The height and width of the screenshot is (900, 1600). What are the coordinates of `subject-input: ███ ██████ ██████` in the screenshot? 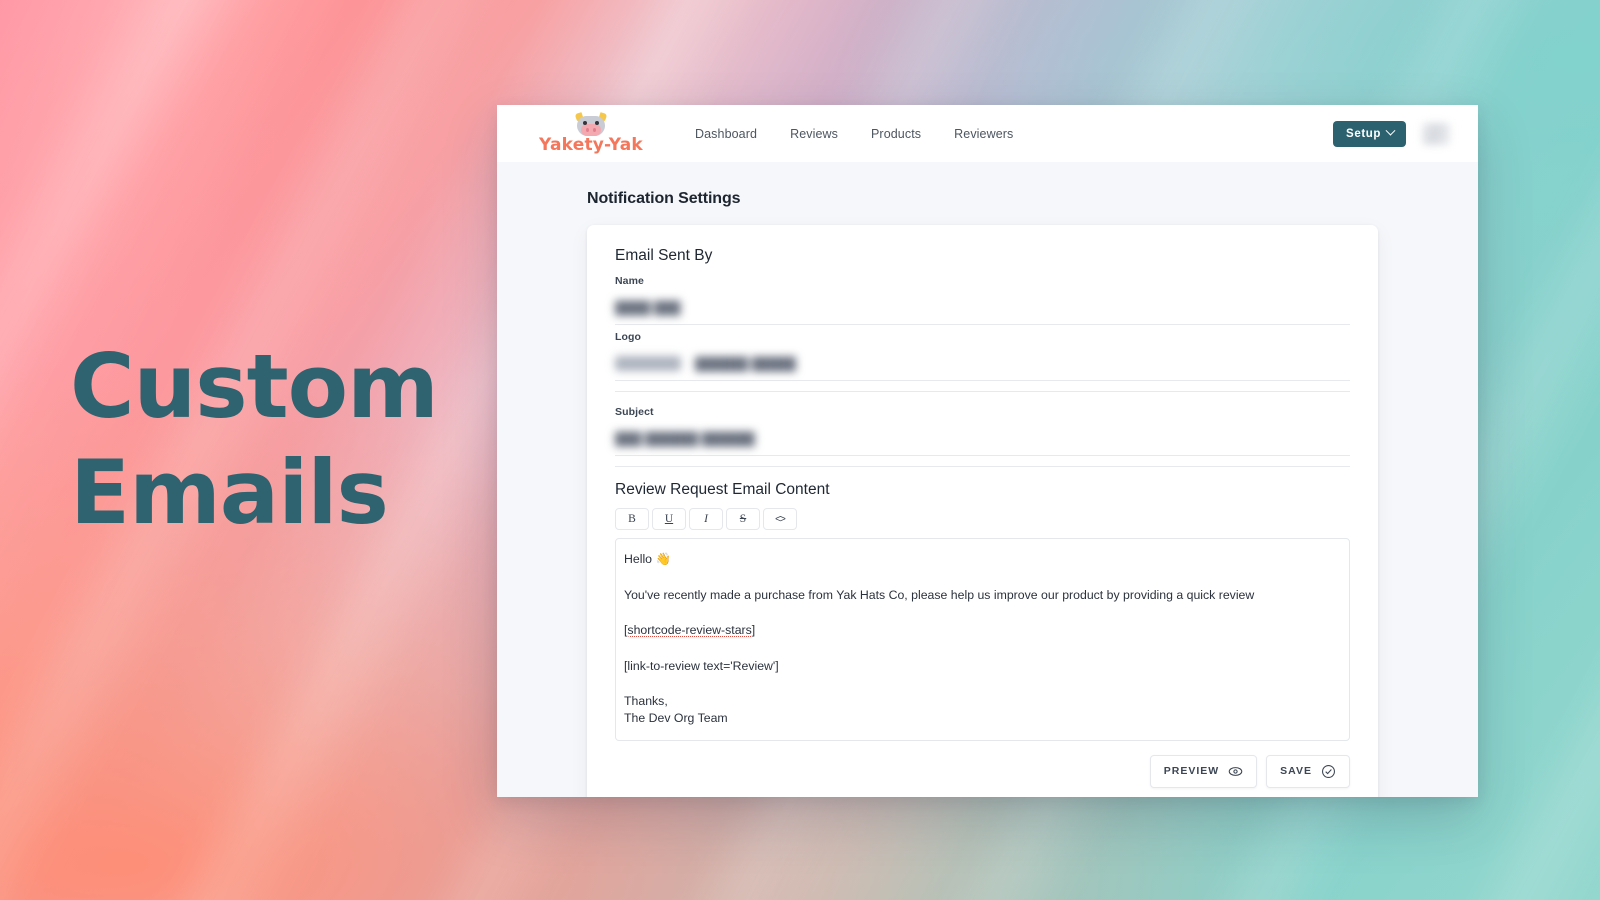 It's located at (982, 439).